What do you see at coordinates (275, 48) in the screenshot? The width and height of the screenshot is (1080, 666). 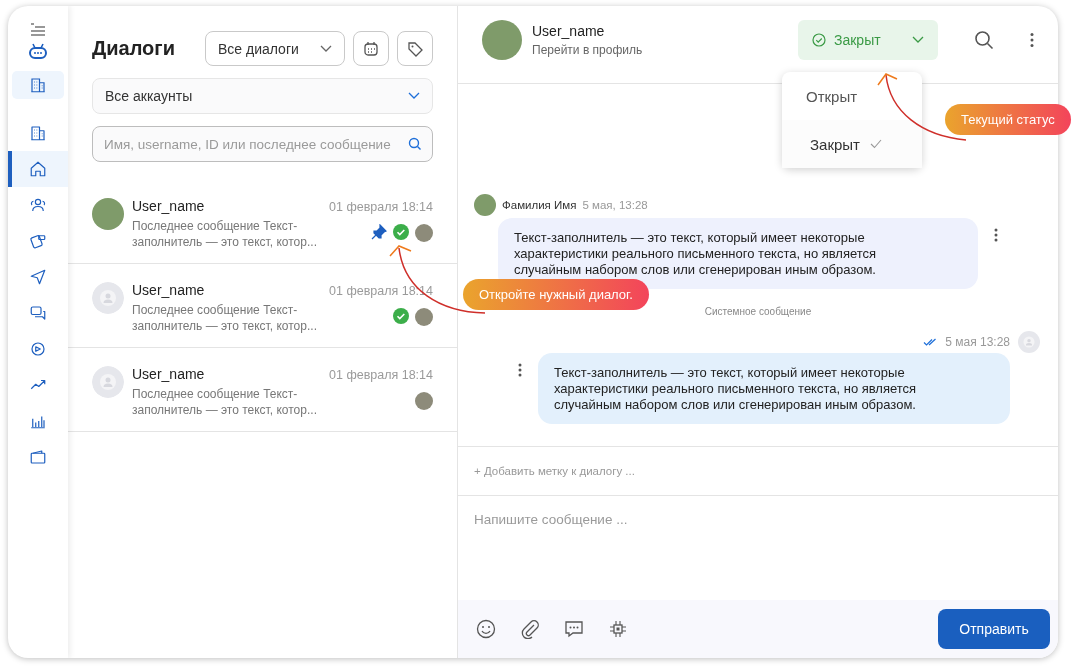 I see `dialogs-filter-dropdown: Все диалоги` at bounding box center [275, 48].